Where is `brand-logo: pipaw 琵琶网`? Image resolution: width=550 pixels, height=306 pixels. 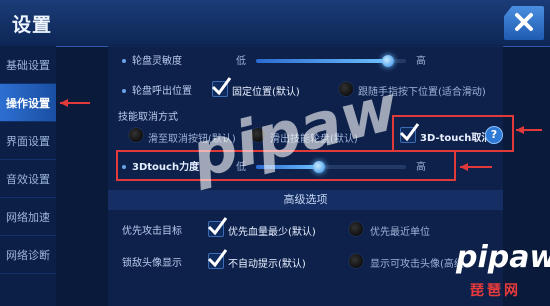 brand-logo: pipaw 琵琶网 is located at coordinates (503, 272).